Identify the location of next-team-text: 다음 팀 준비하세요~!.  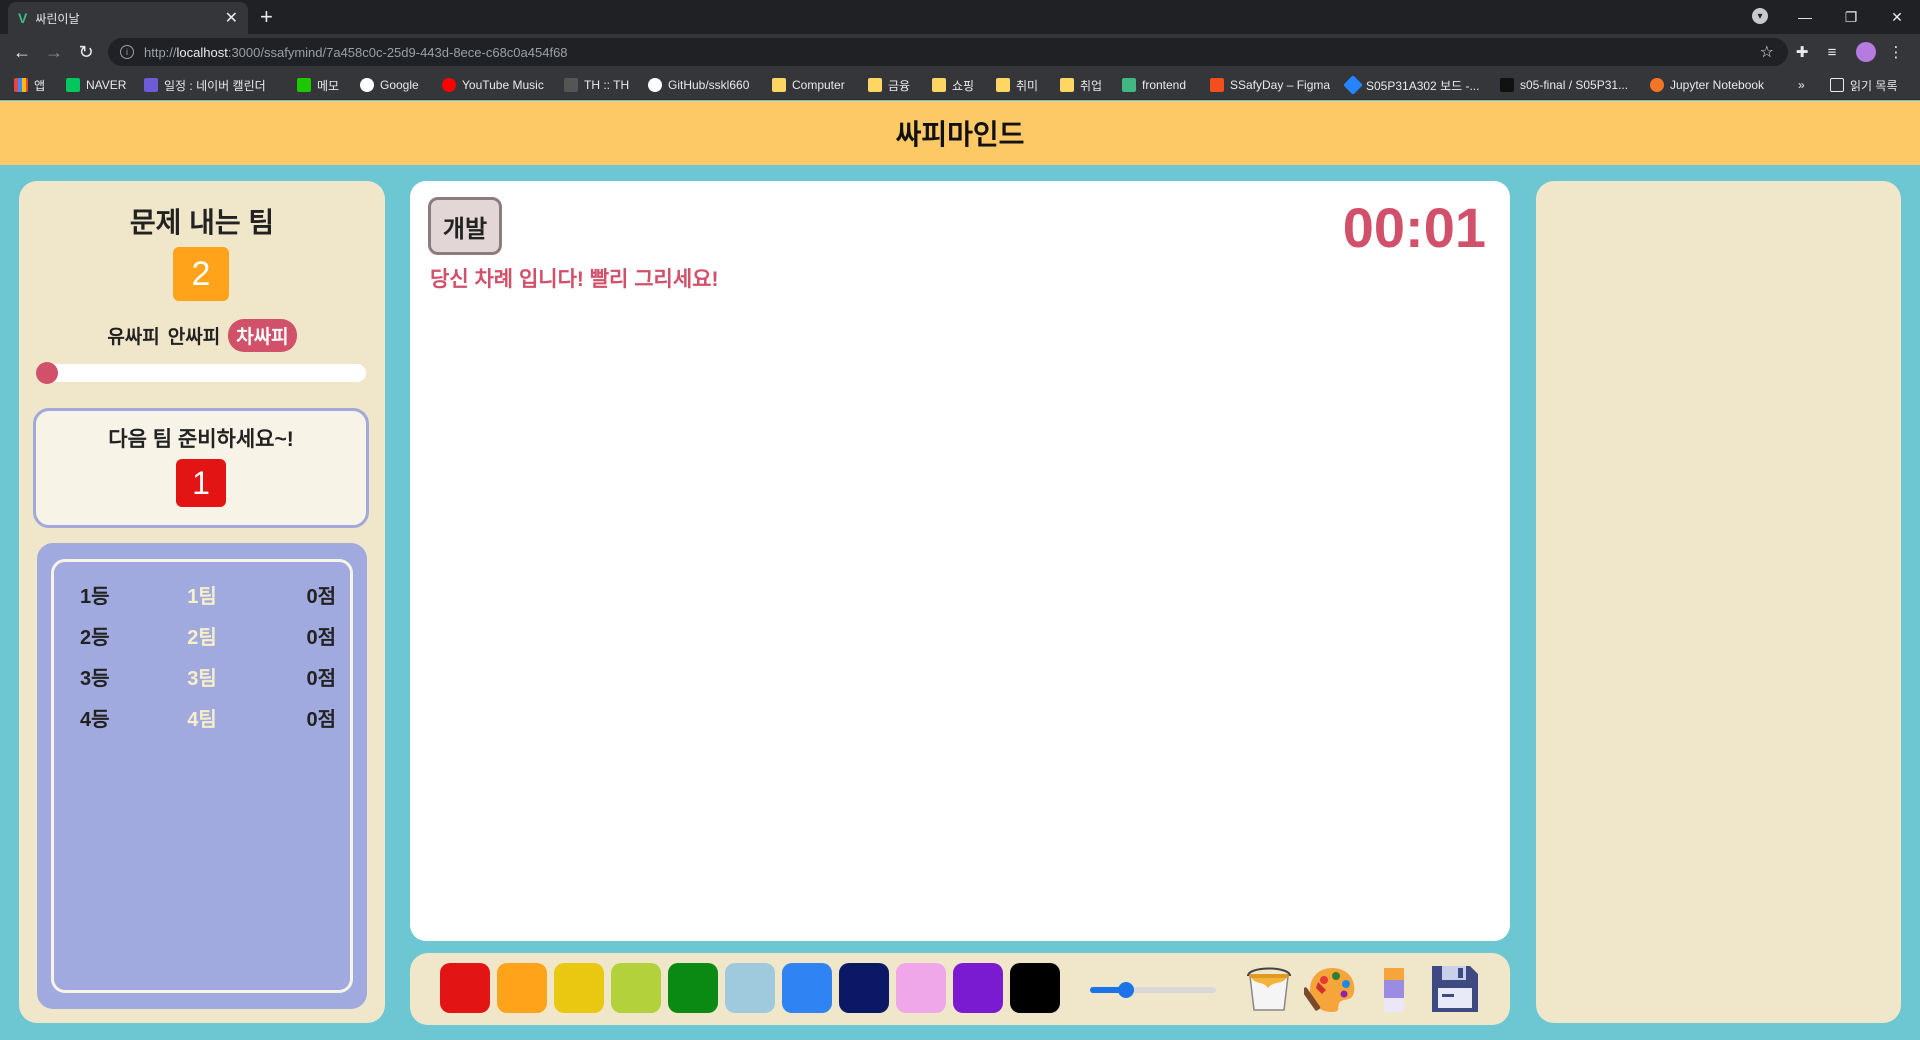
(201, 439).